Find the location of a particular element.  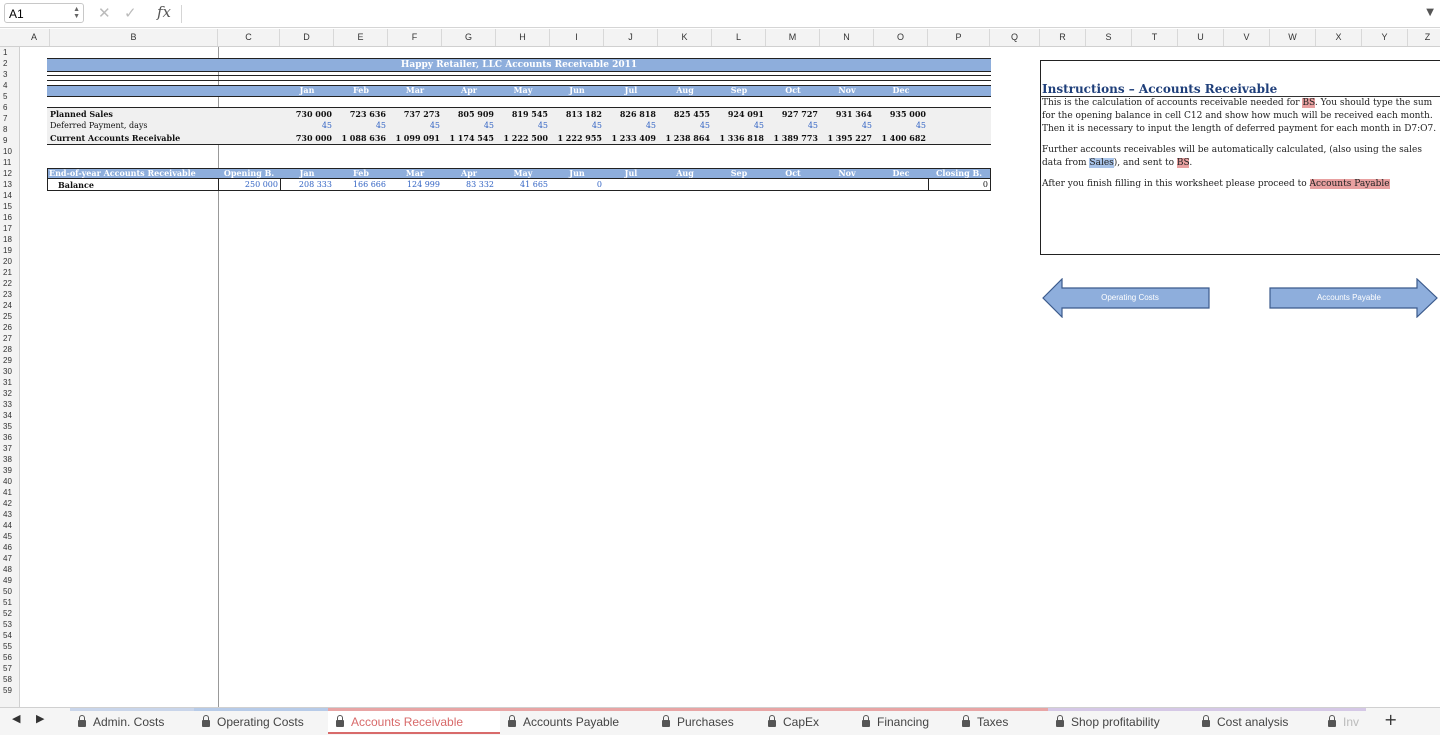

column-header-w: W is located at coordinates (1293, 37).